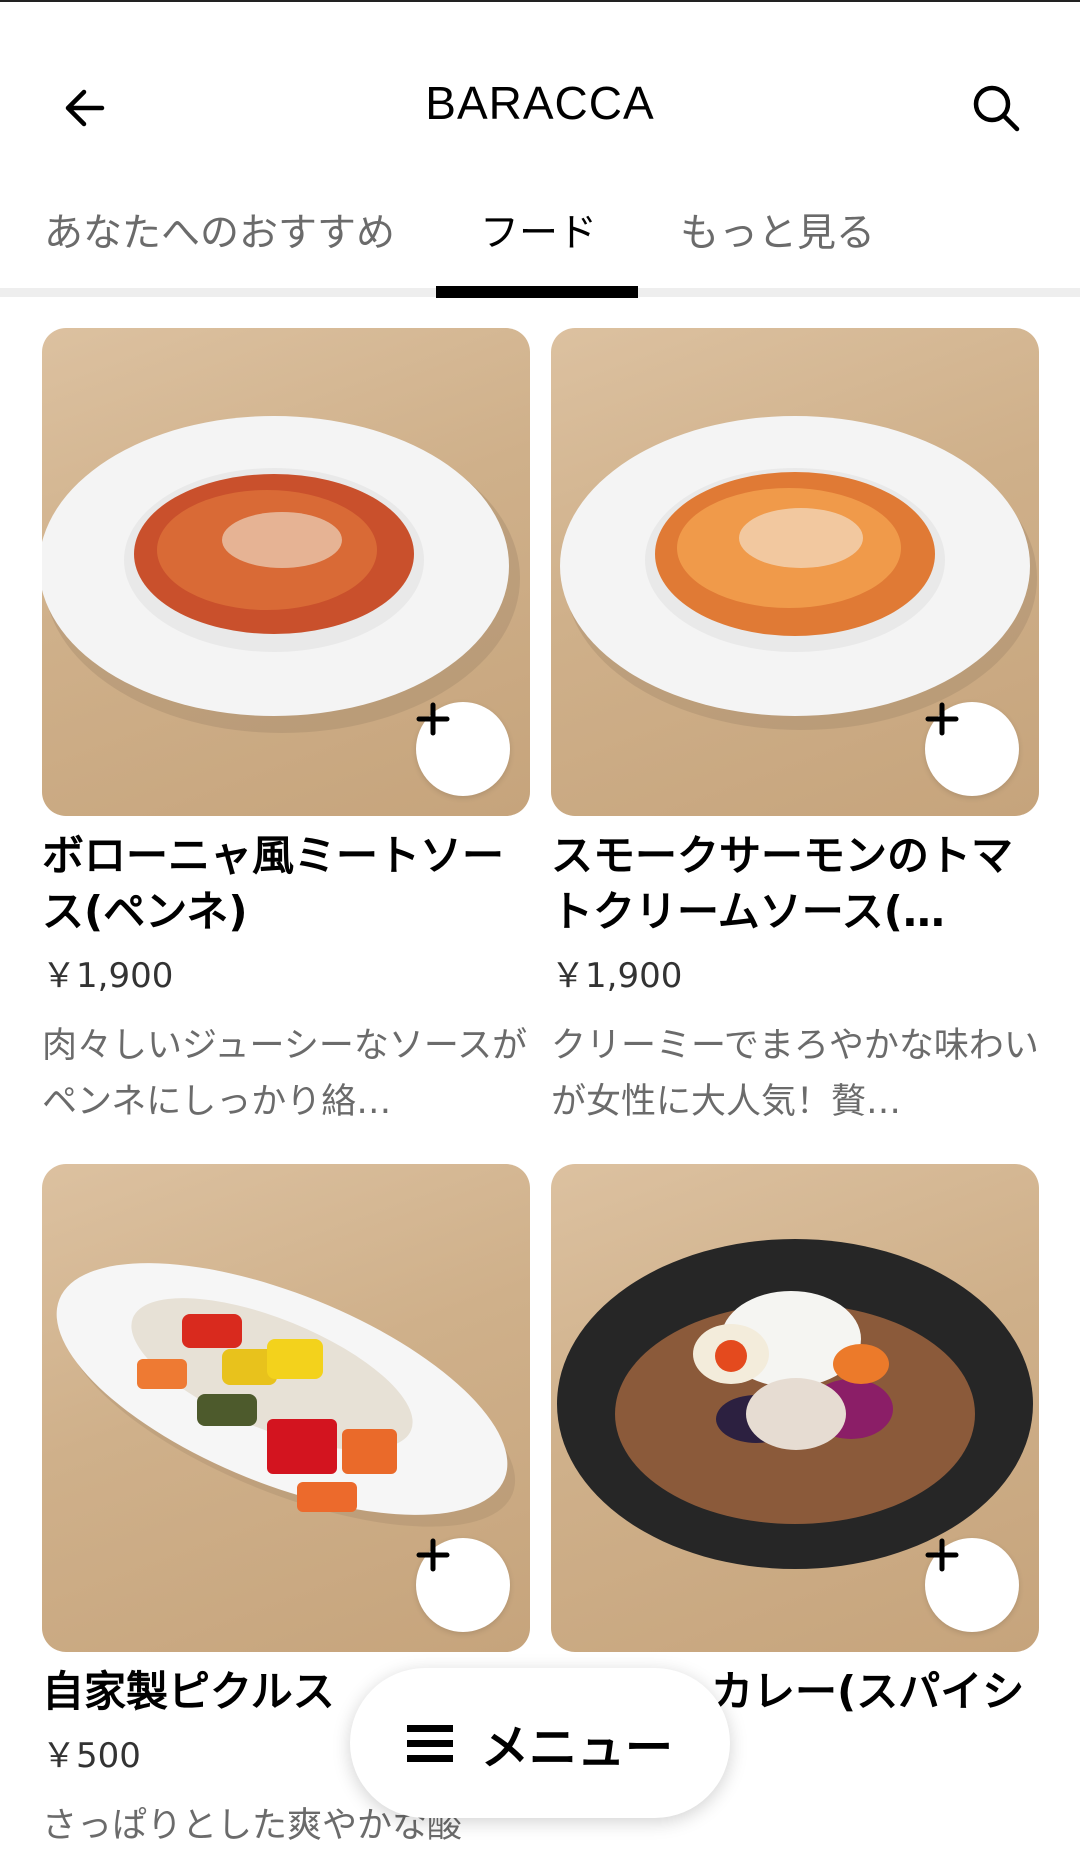 This screenshot has width=1080, height=1871. Describe the element at coordinates (540, 103) in the screenshot. I see `page-title: BARACCA` at that location.